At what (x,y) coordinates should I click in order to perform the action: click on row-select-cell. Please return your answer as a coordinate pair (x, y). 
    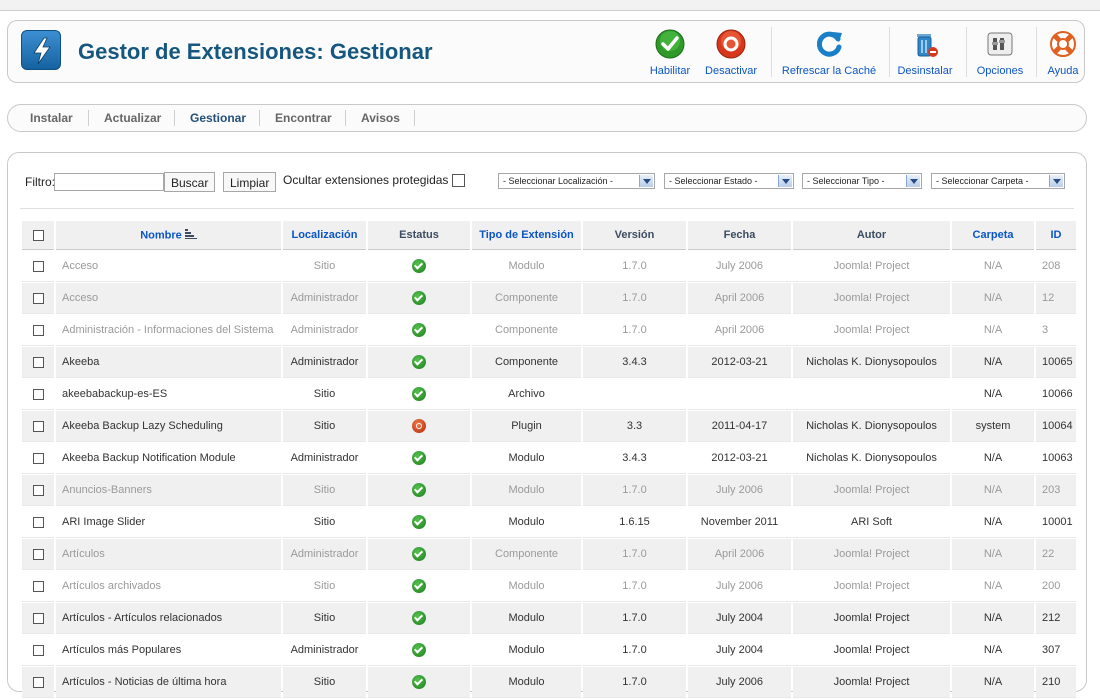
    Looking at the image, I should click on (38, 394).